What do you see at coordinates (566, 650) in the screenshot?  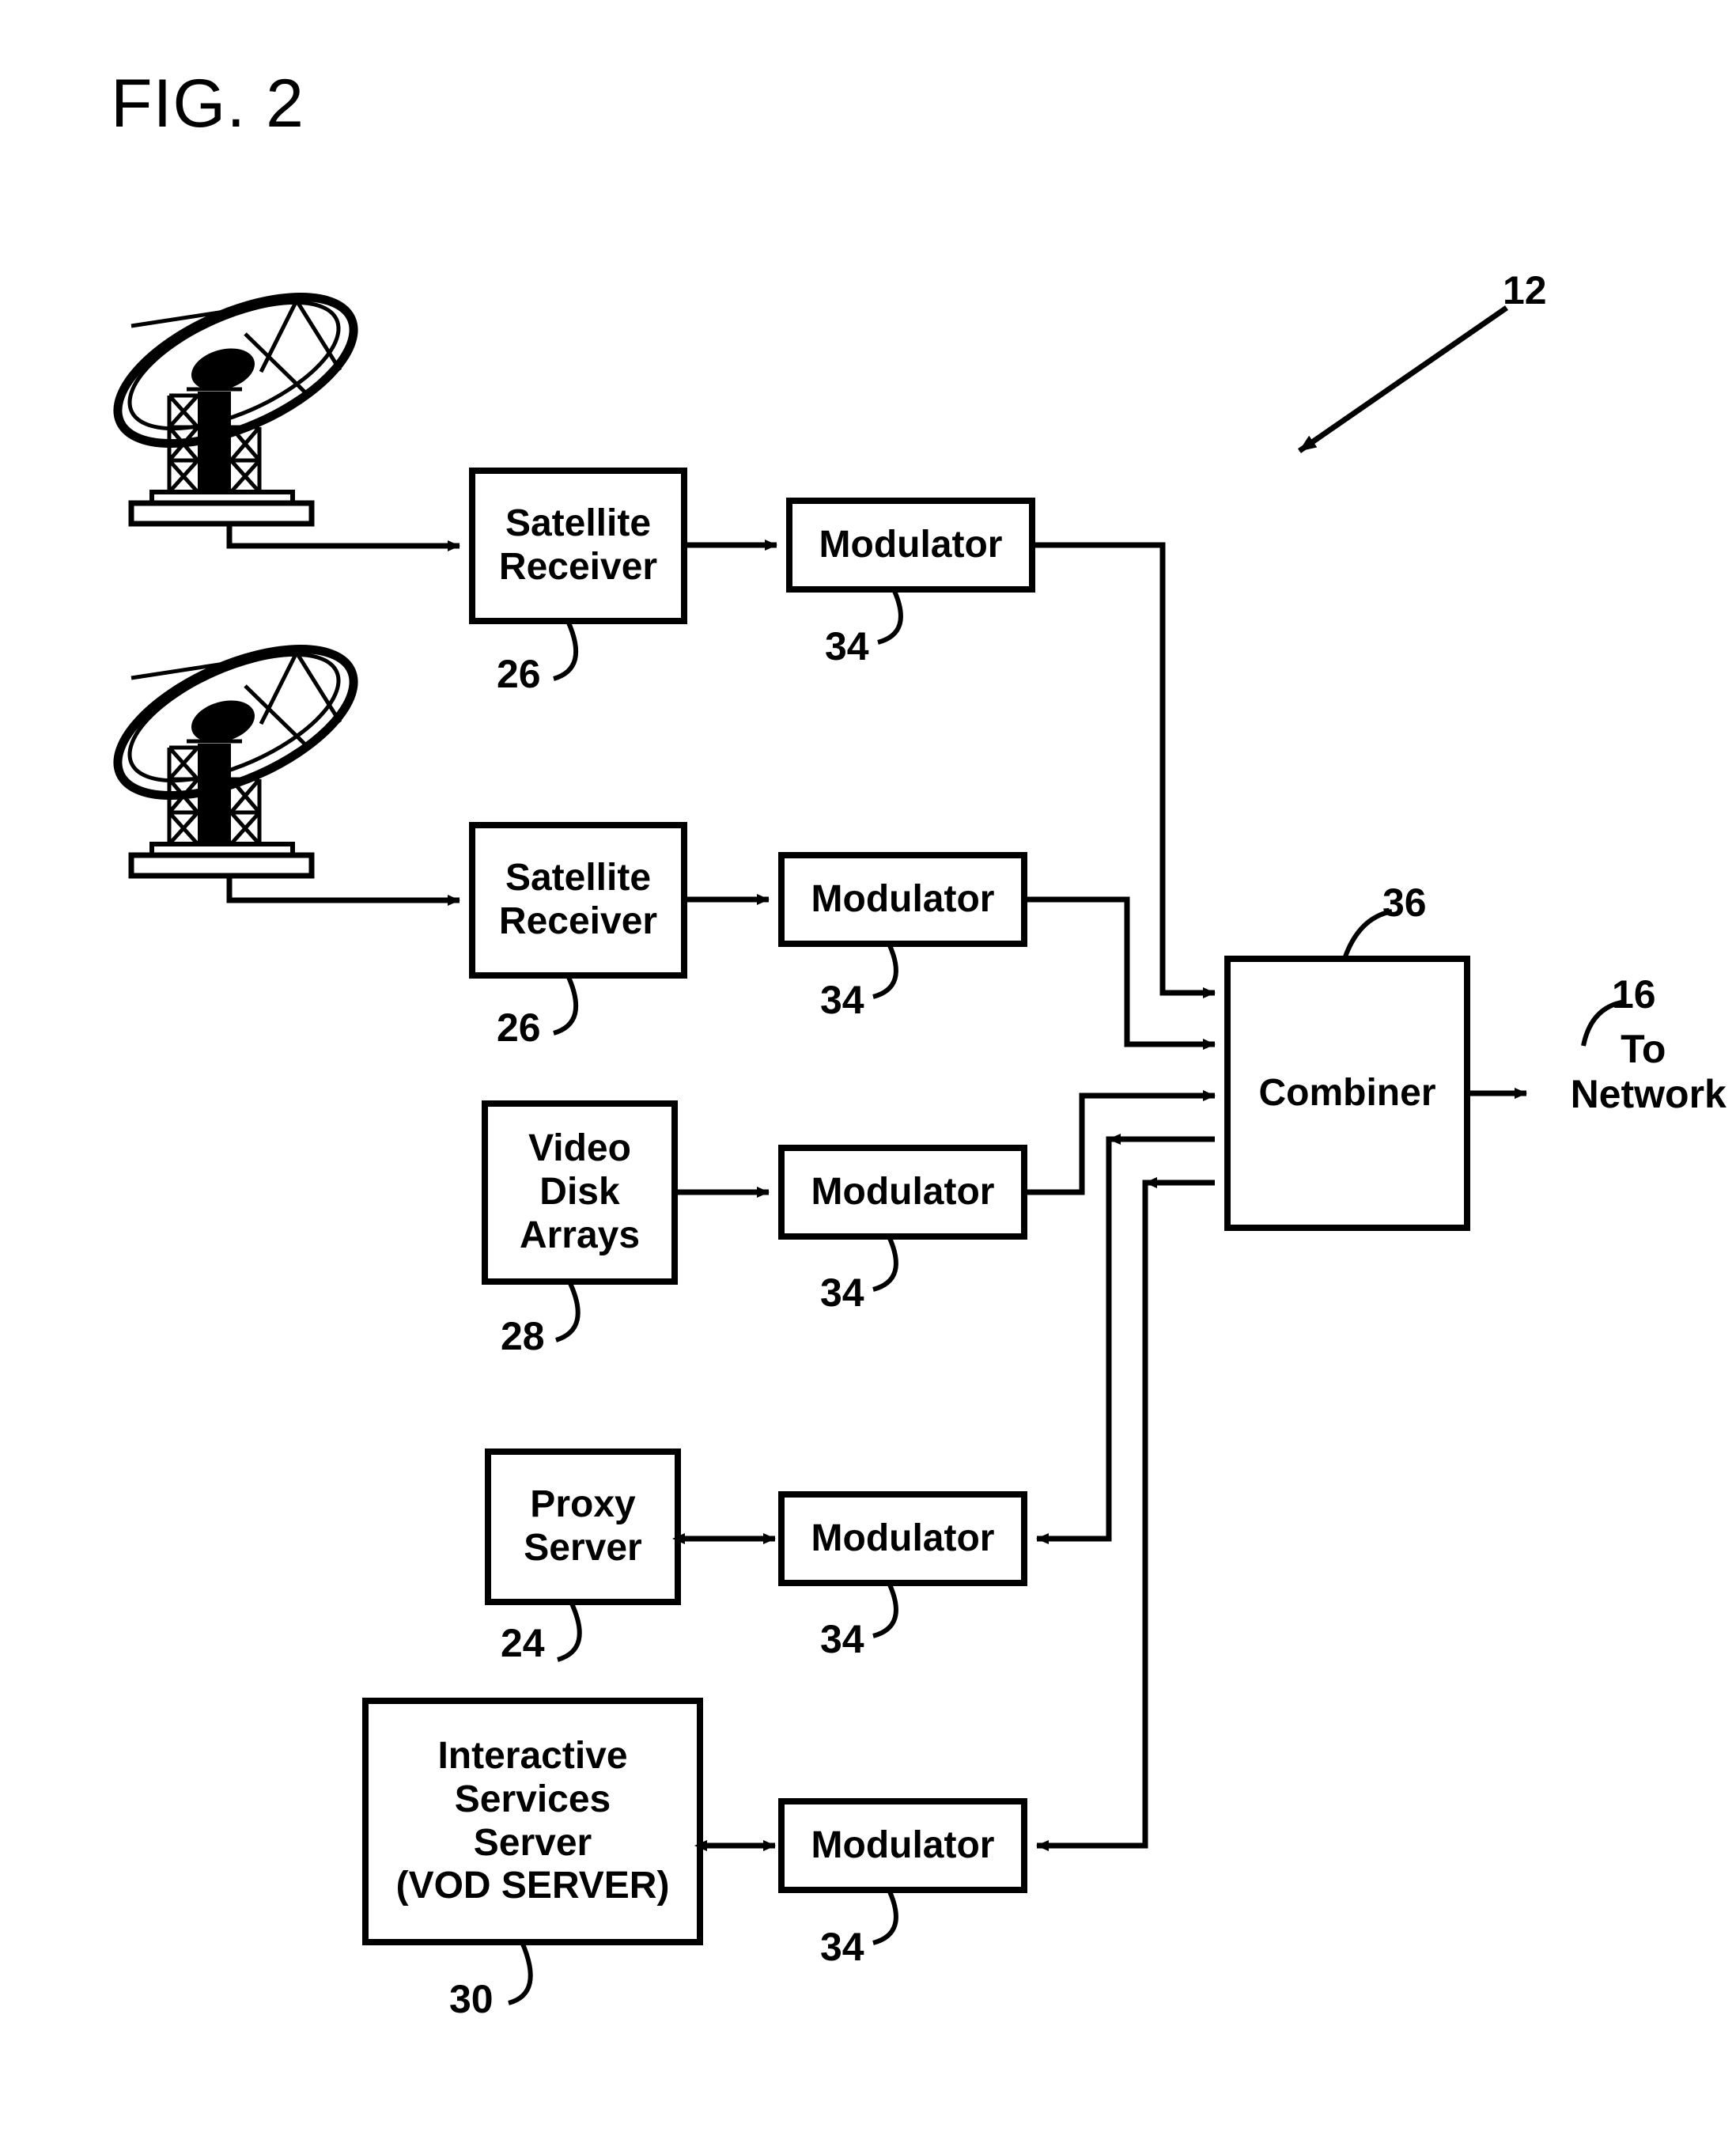 I see `leader-26-a` at bounding box center [566, 650].